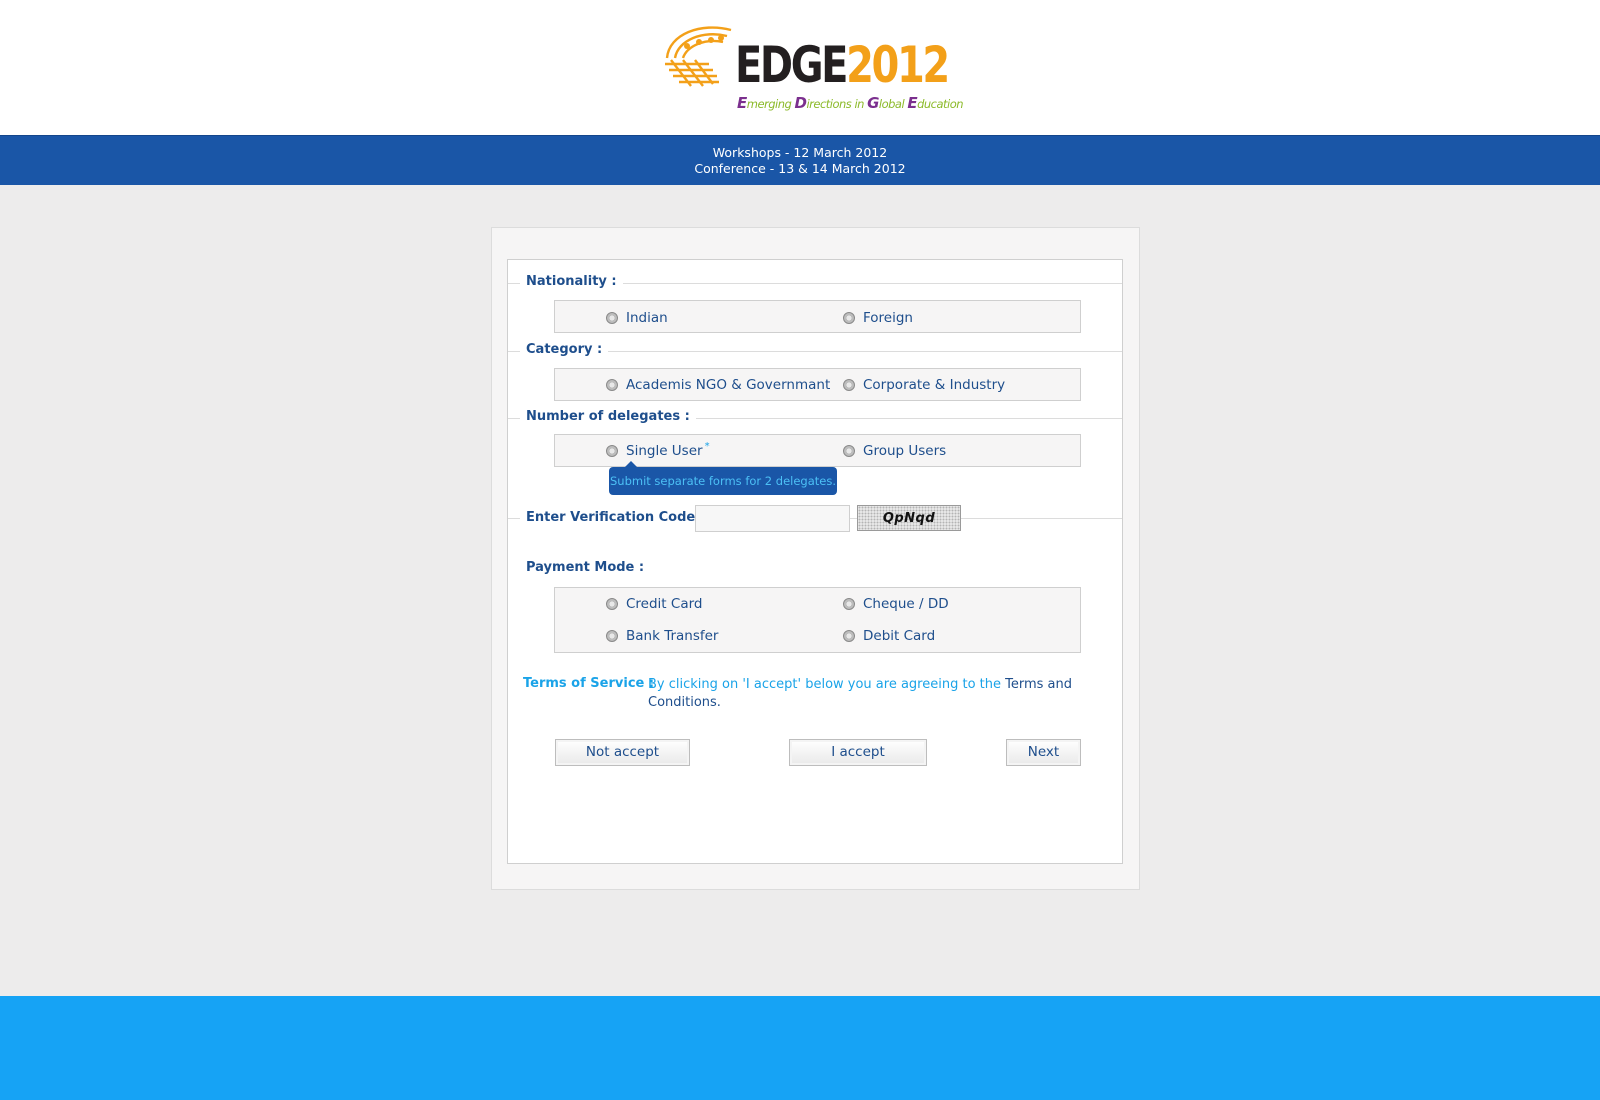  Describe the element at coordinates (647, 318) in the screenshot. I see `option-label: Indian` at that location.